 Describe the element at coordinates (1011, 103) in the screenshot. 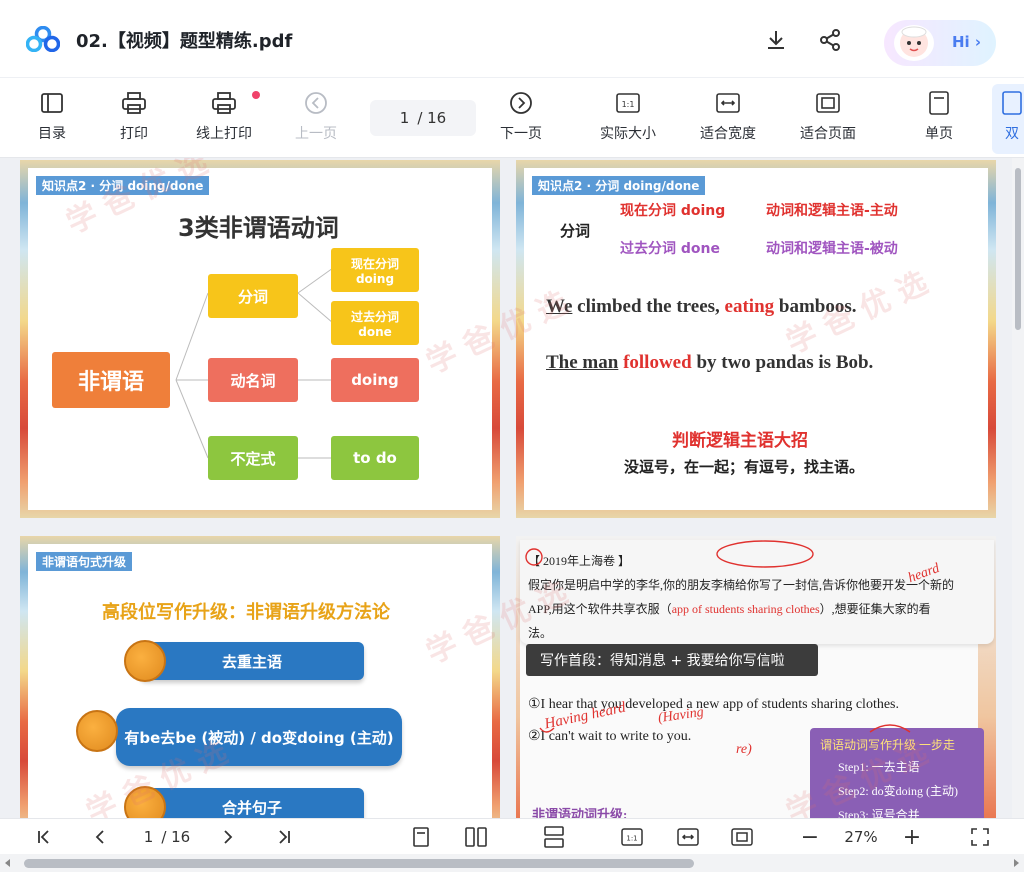

I see `double-page-icon` at that location.